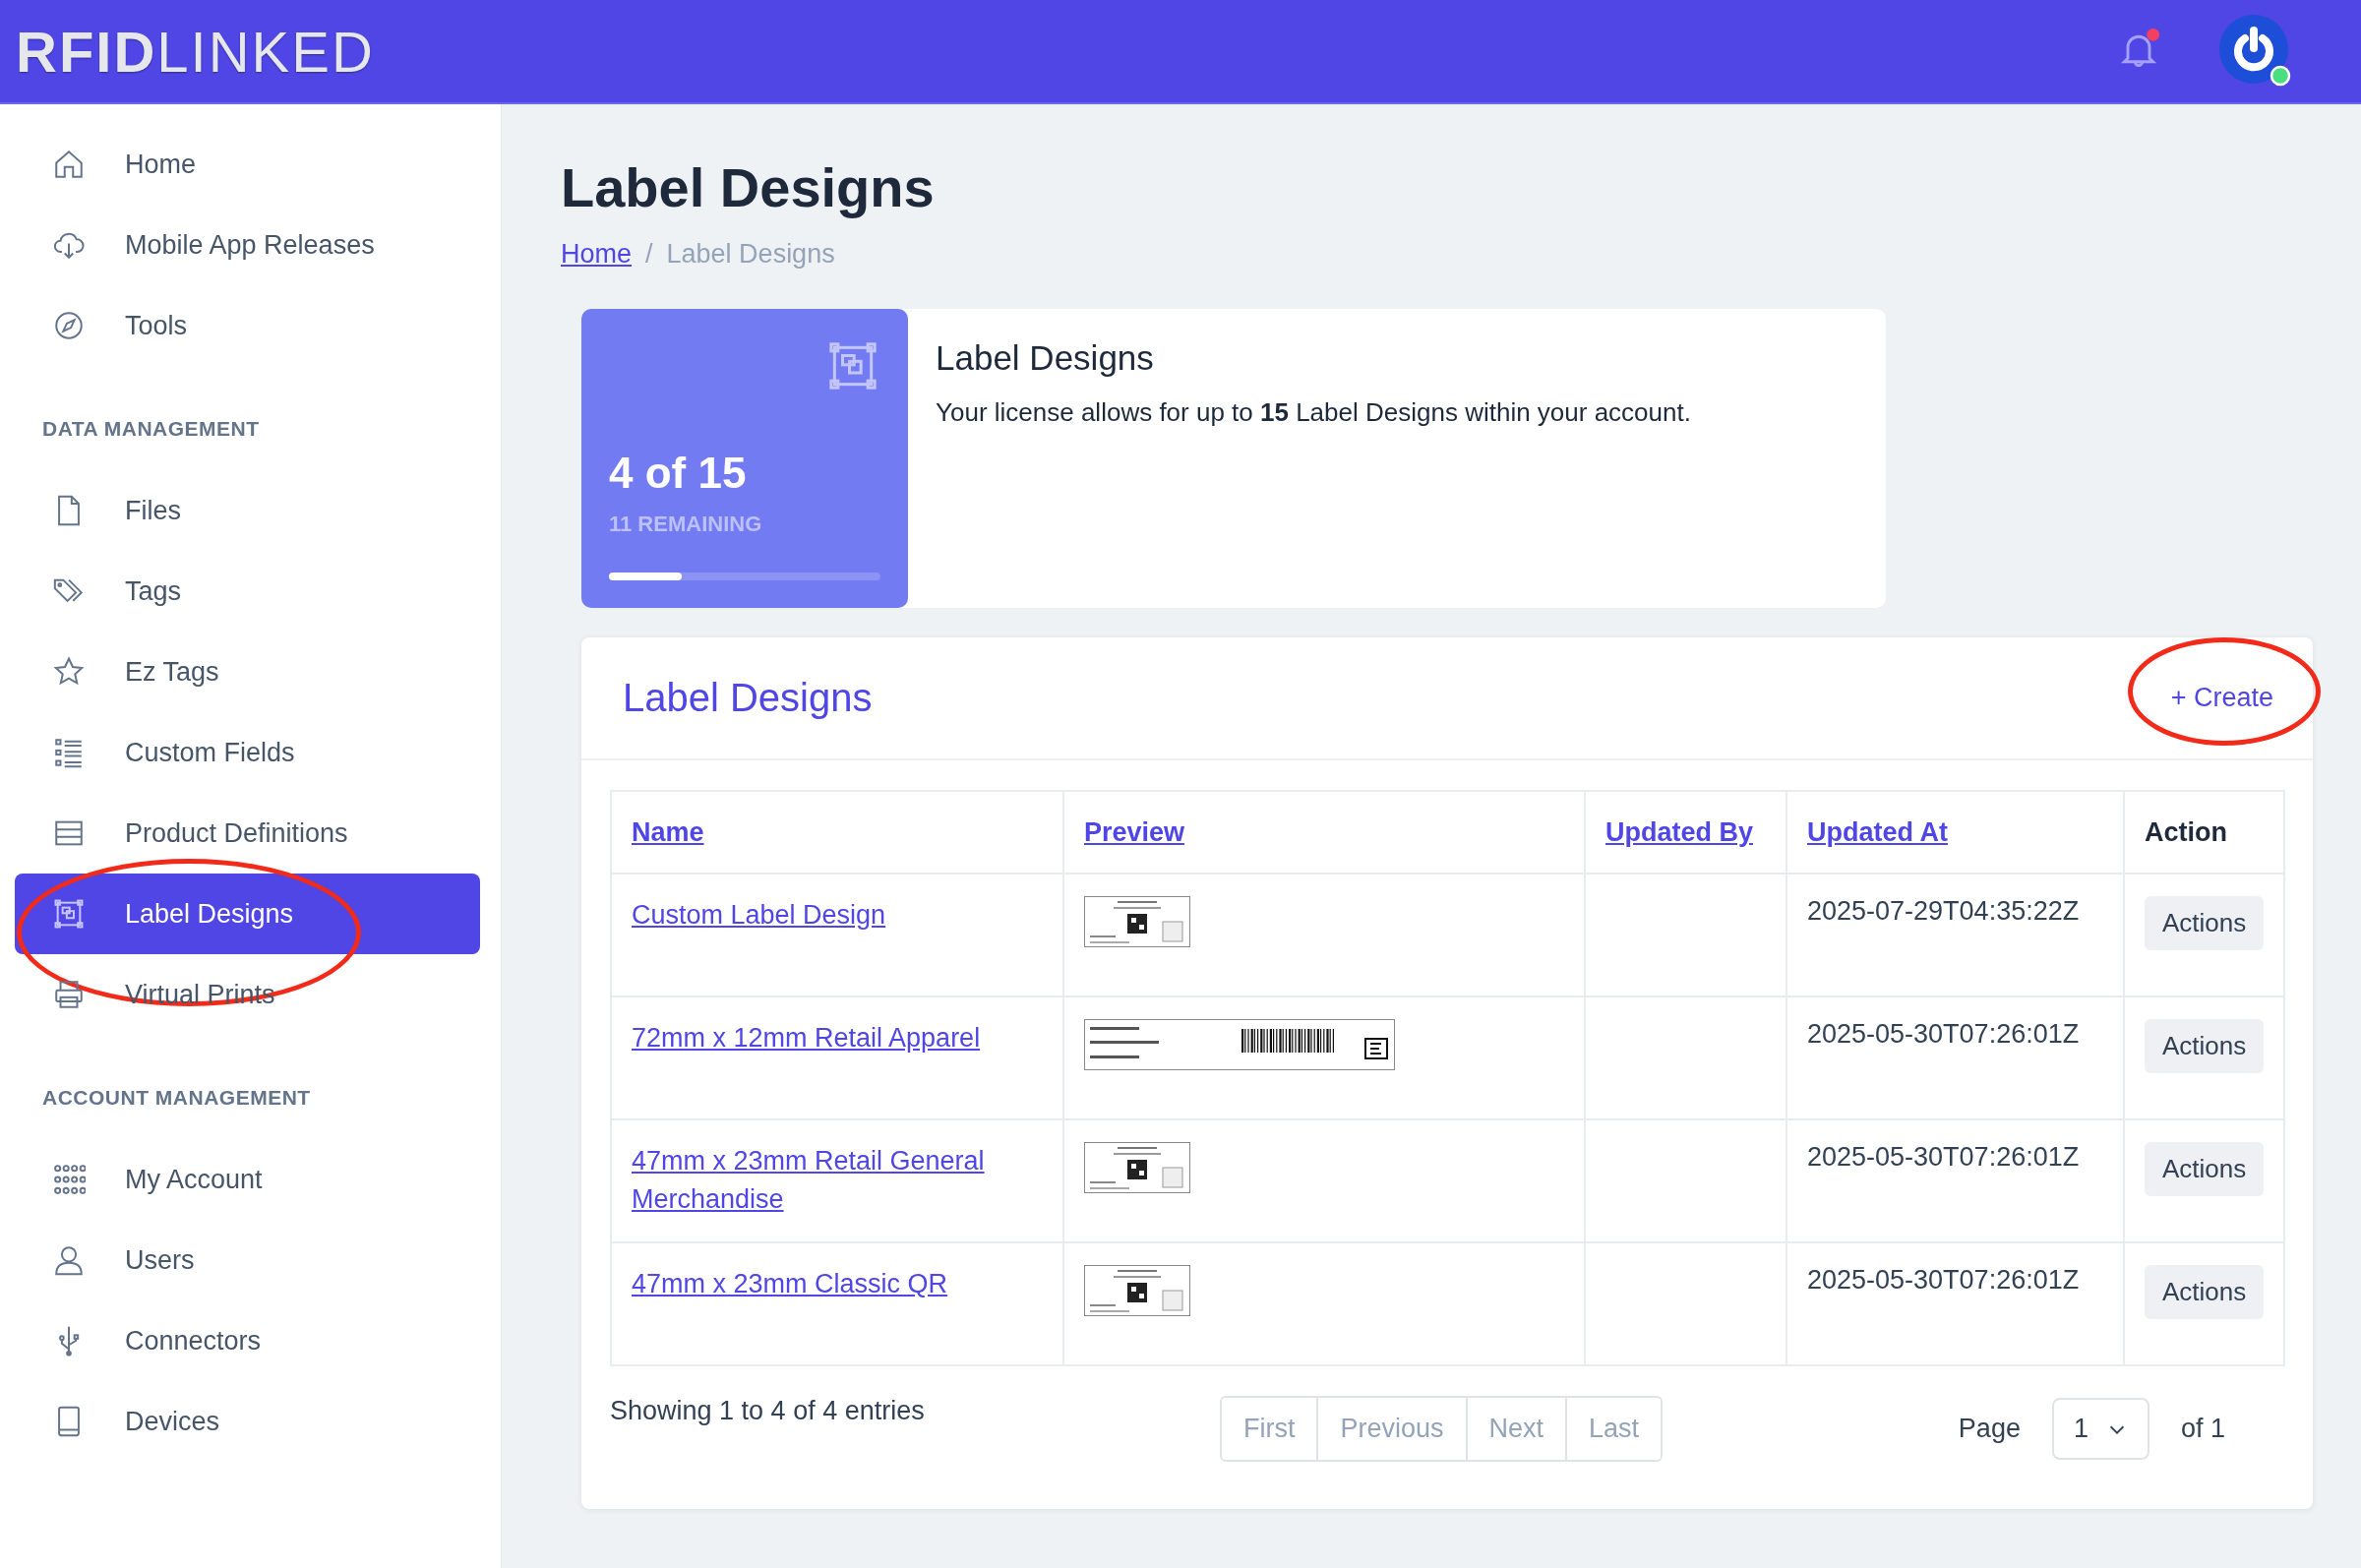 The image size is (2361, 1568). Describe the element at coordinates (151, 430) in the screenshot. I see `section-heading: DATA MANAGEMENT` at that location.